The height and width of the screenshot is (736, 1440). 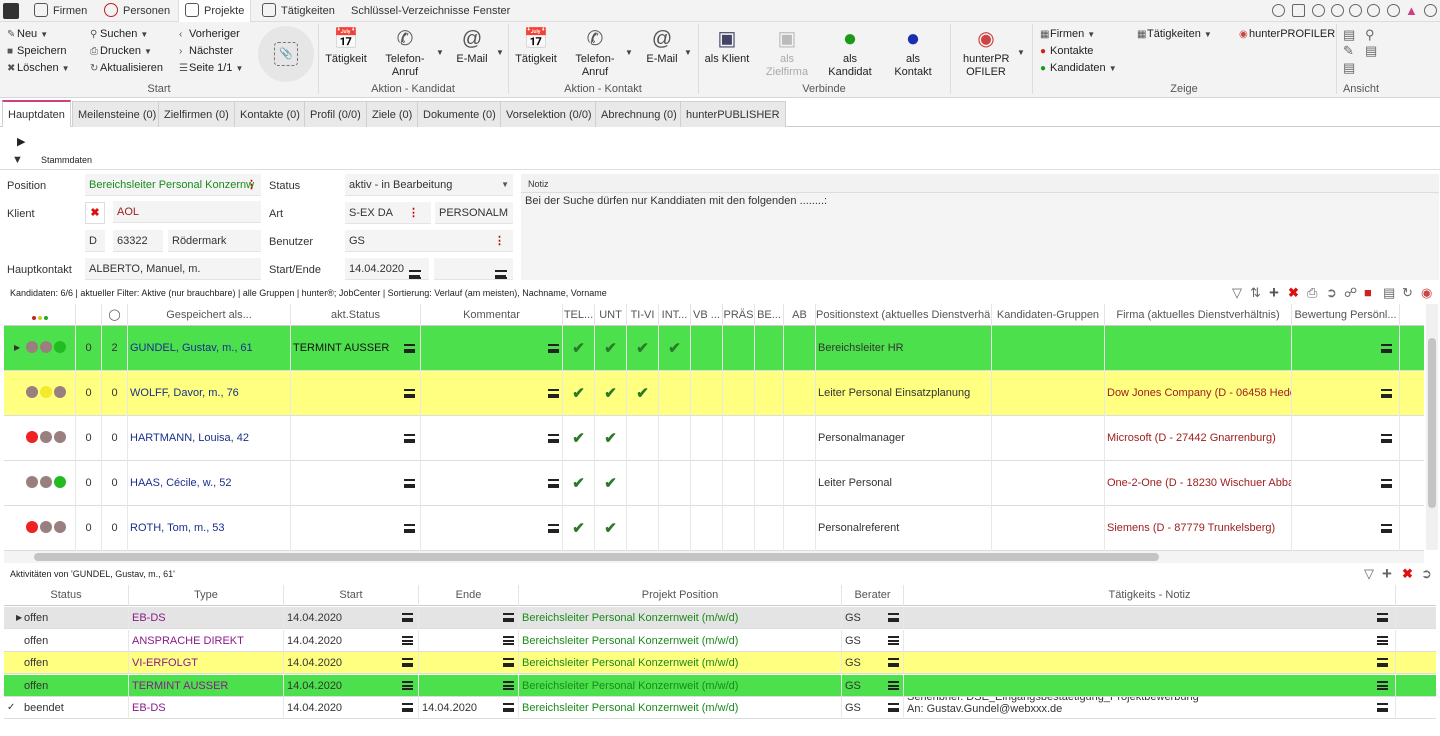 What do you see at coordinates (209, 393) in the screenshot?
I see `candidate-name: WOLFF, Davor, m., 76` at bounding box center [209, 393].